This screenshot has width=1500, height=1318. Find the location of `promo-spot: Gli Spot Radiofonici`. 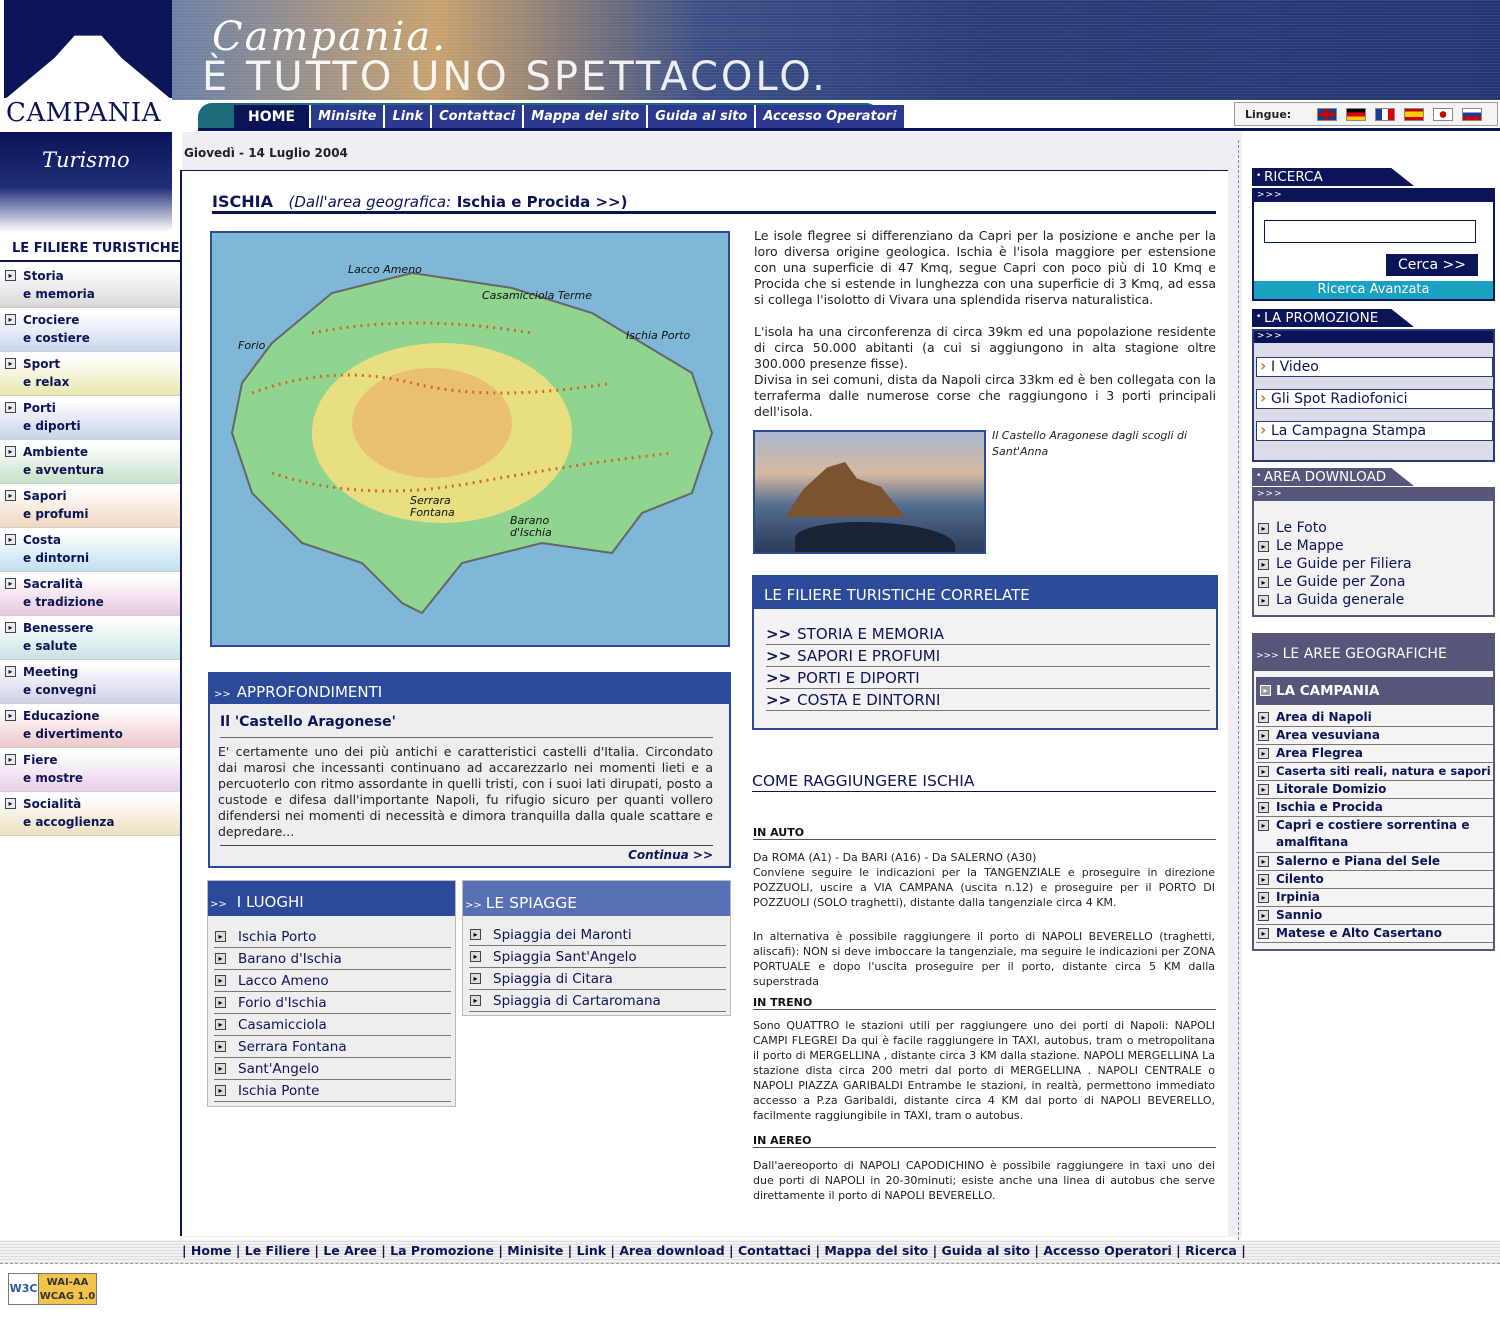

promo-spot: Gli Spot Radiofonici is located at coordinates (1374, 399).